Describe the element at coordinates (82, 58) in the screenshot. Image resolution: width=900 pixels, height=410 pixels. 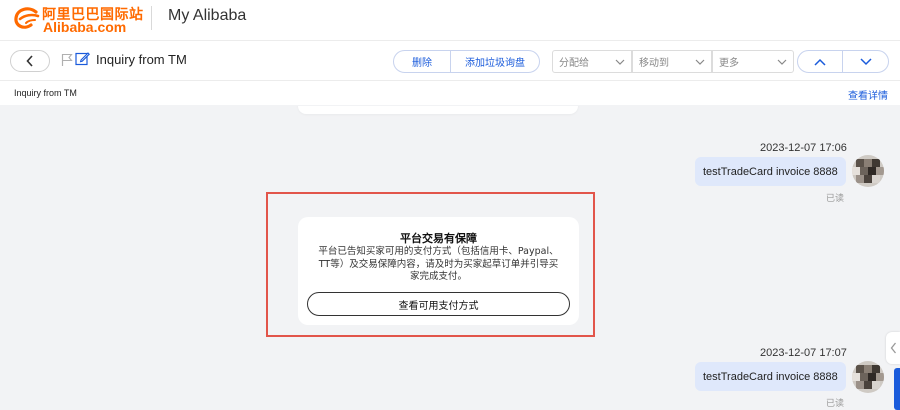
I see `edit-icon` at that location.